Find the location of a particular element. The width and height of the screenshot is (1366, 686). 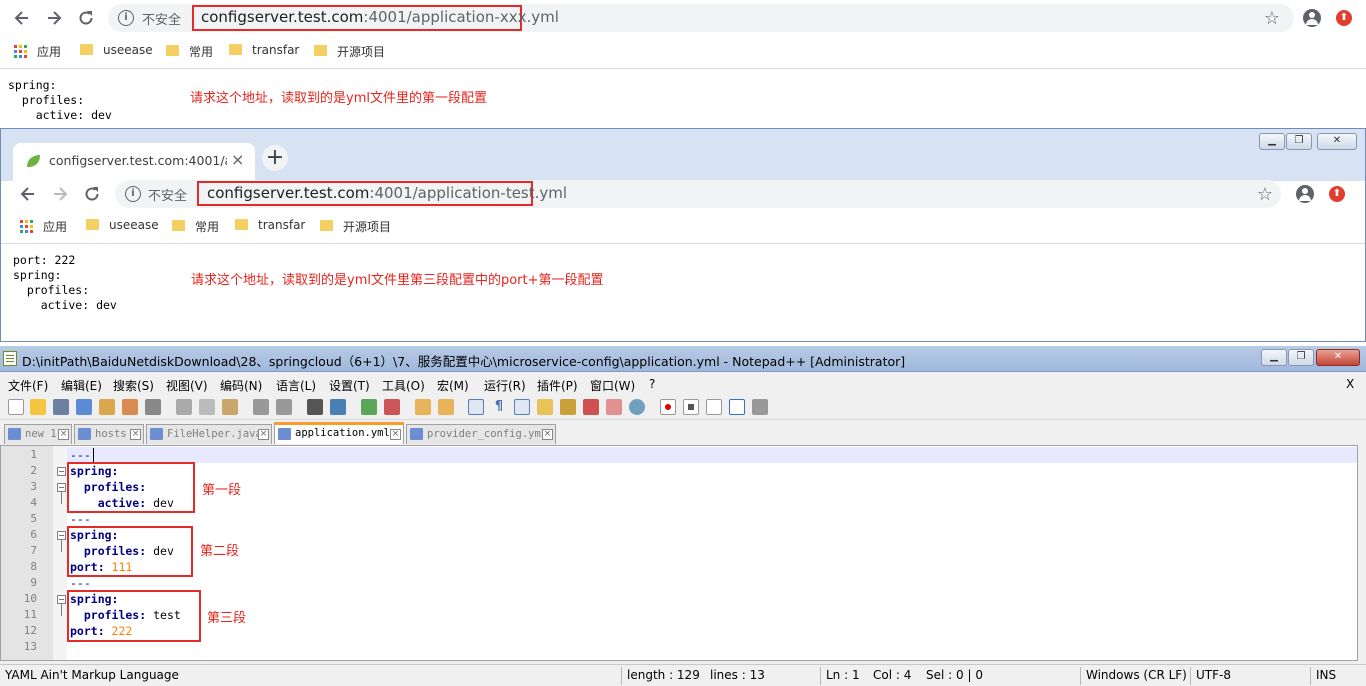

find-icon is located at coordinates (315, 407).